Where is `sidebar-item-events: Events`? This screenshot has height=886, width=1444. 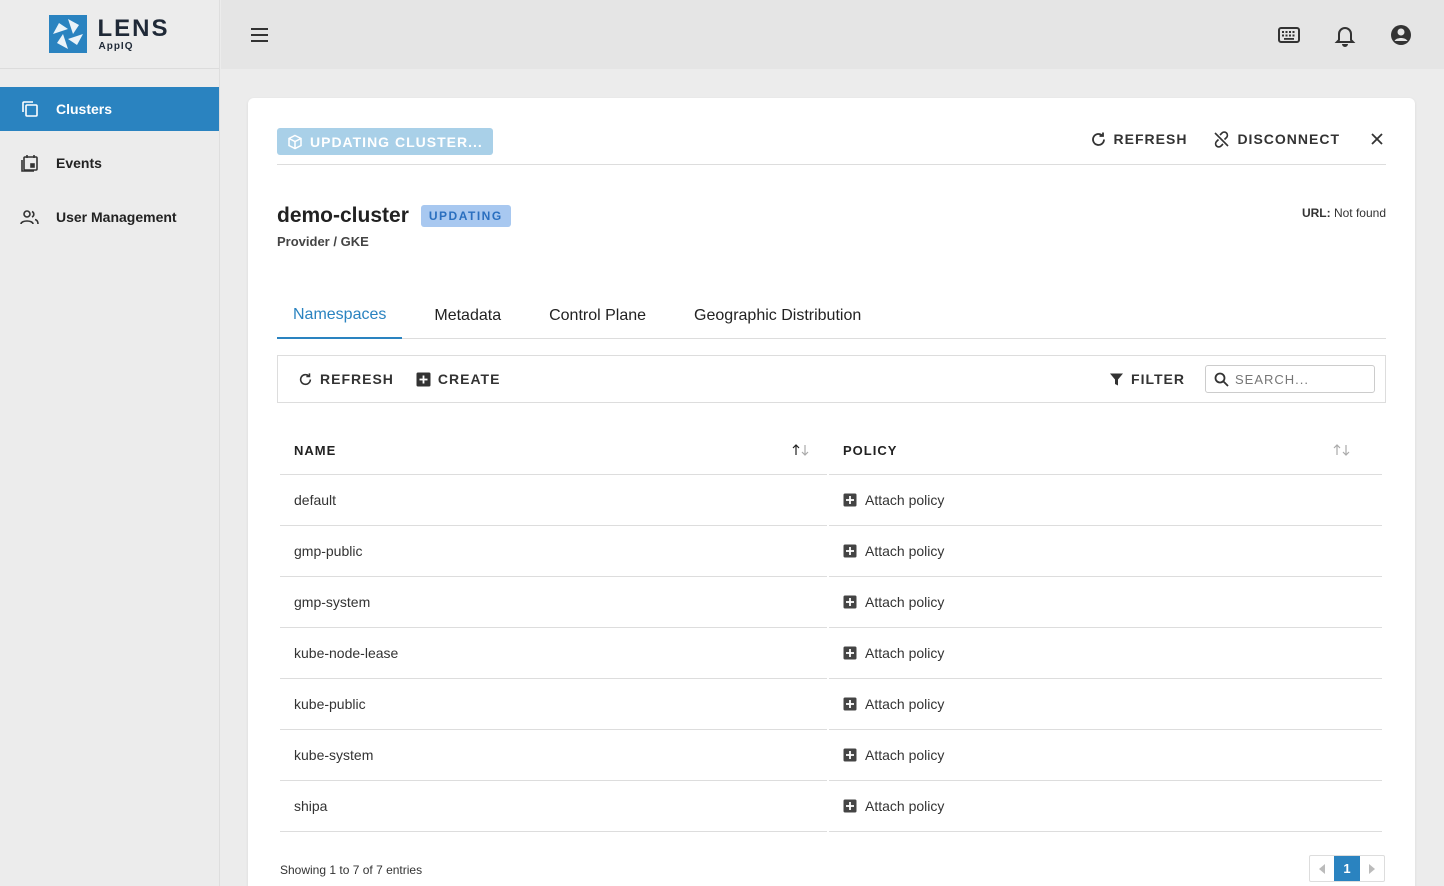
sidebar-item-events: Events is located at coordinates (109, 163).